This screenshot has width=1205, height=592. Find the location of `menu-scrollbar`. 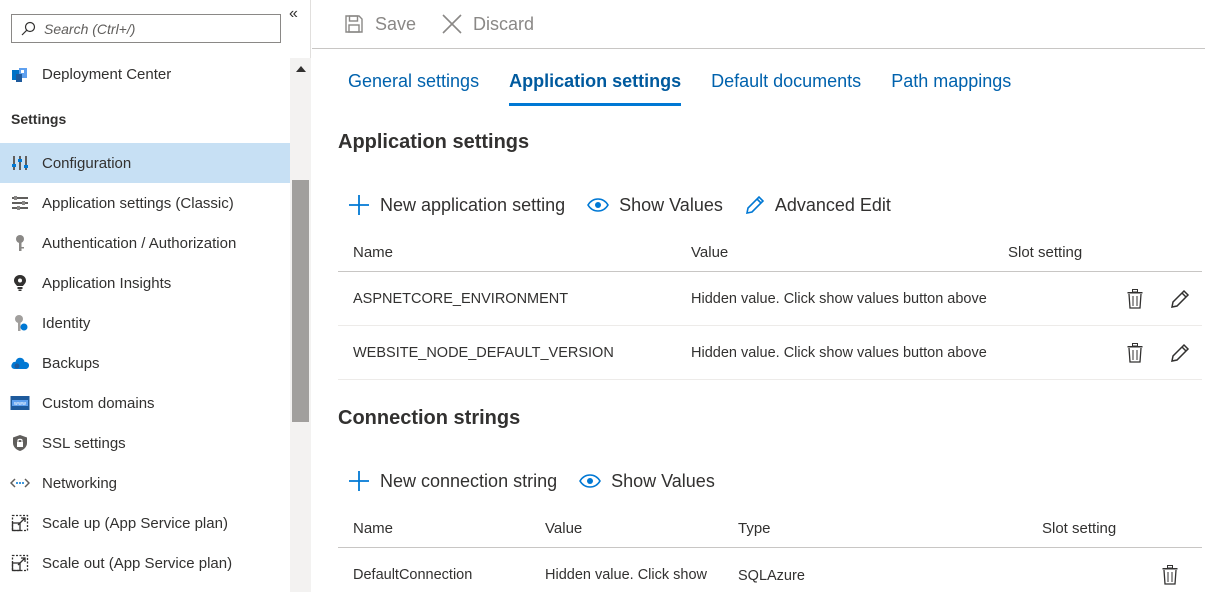

menu-scrollbar is located at coordinates (300, 325).